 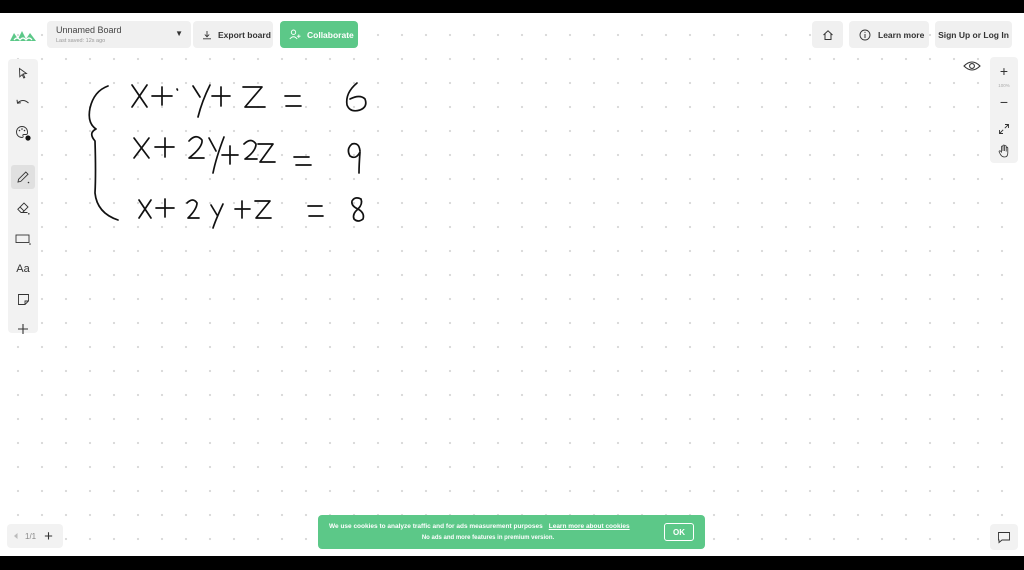 I want to click on prev-page-icon, so click(x=16, y=536).